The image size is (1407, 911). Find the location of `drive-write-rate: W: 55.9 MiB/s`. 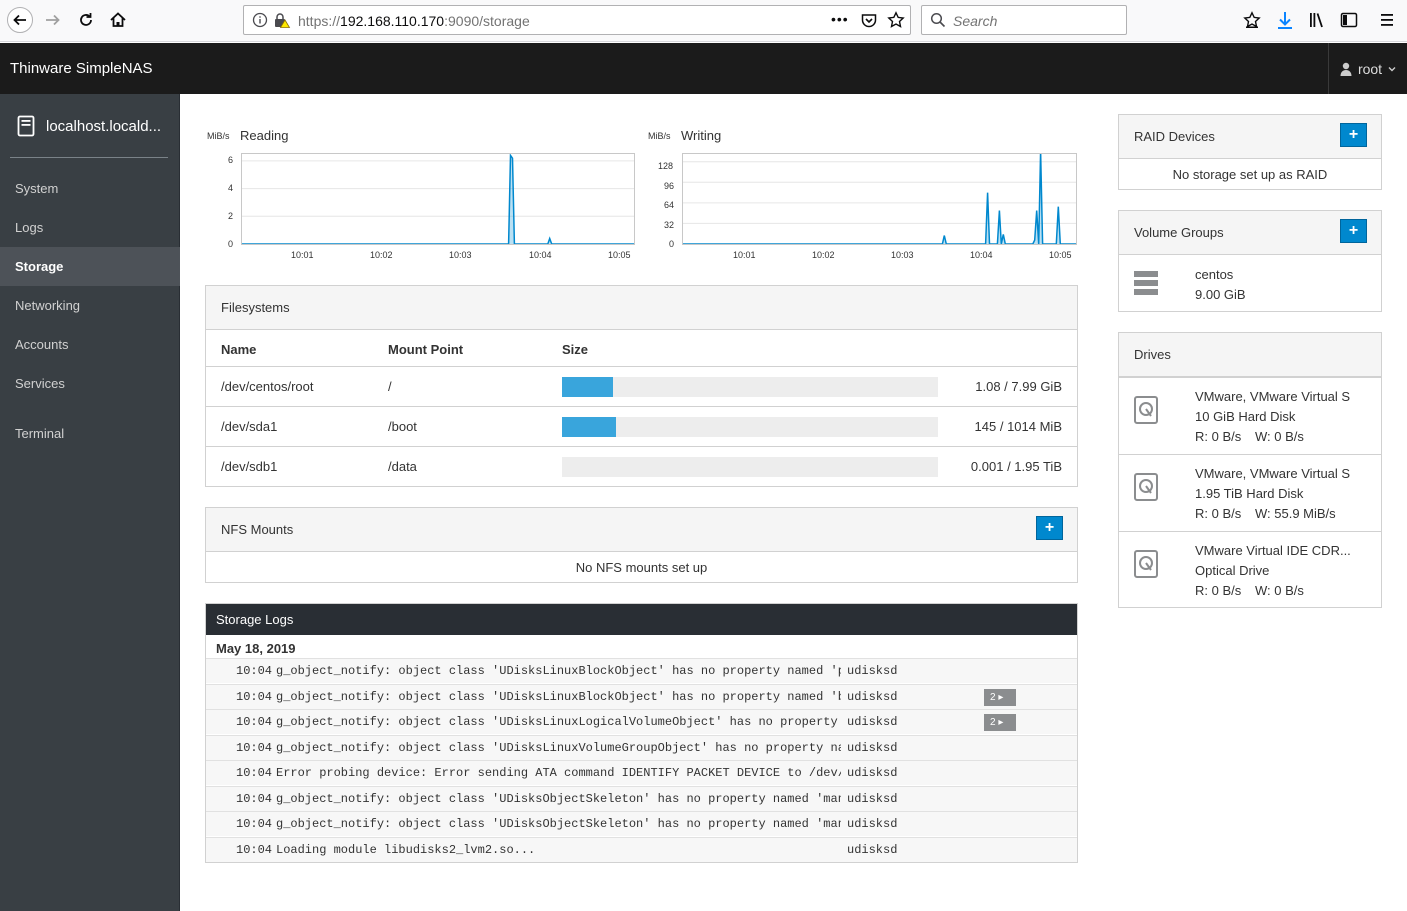

drive-write-rate: W: 55.9 MiB/s is located at coordinates (1295, 513).